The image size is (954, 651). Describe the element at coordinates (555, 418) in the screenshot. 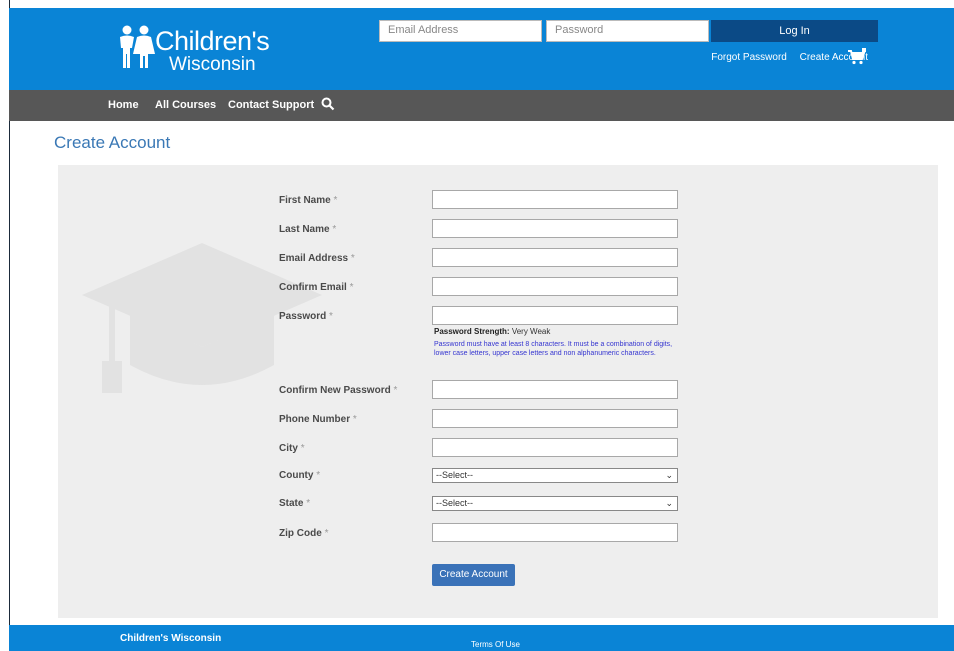

I see `phone-input` at that location.